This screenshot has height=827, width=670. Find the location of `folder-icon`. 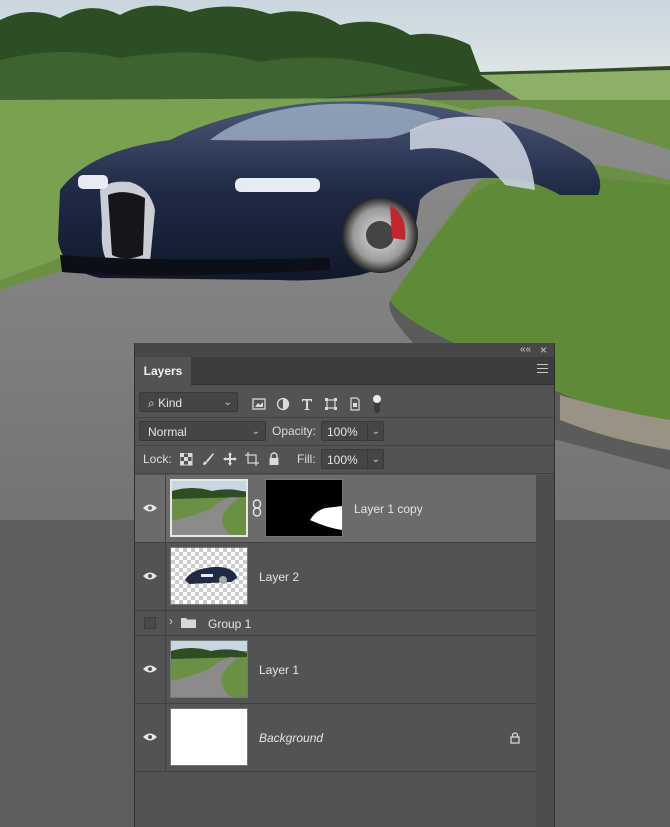

folder-icon is located at coordinates (188, 623).